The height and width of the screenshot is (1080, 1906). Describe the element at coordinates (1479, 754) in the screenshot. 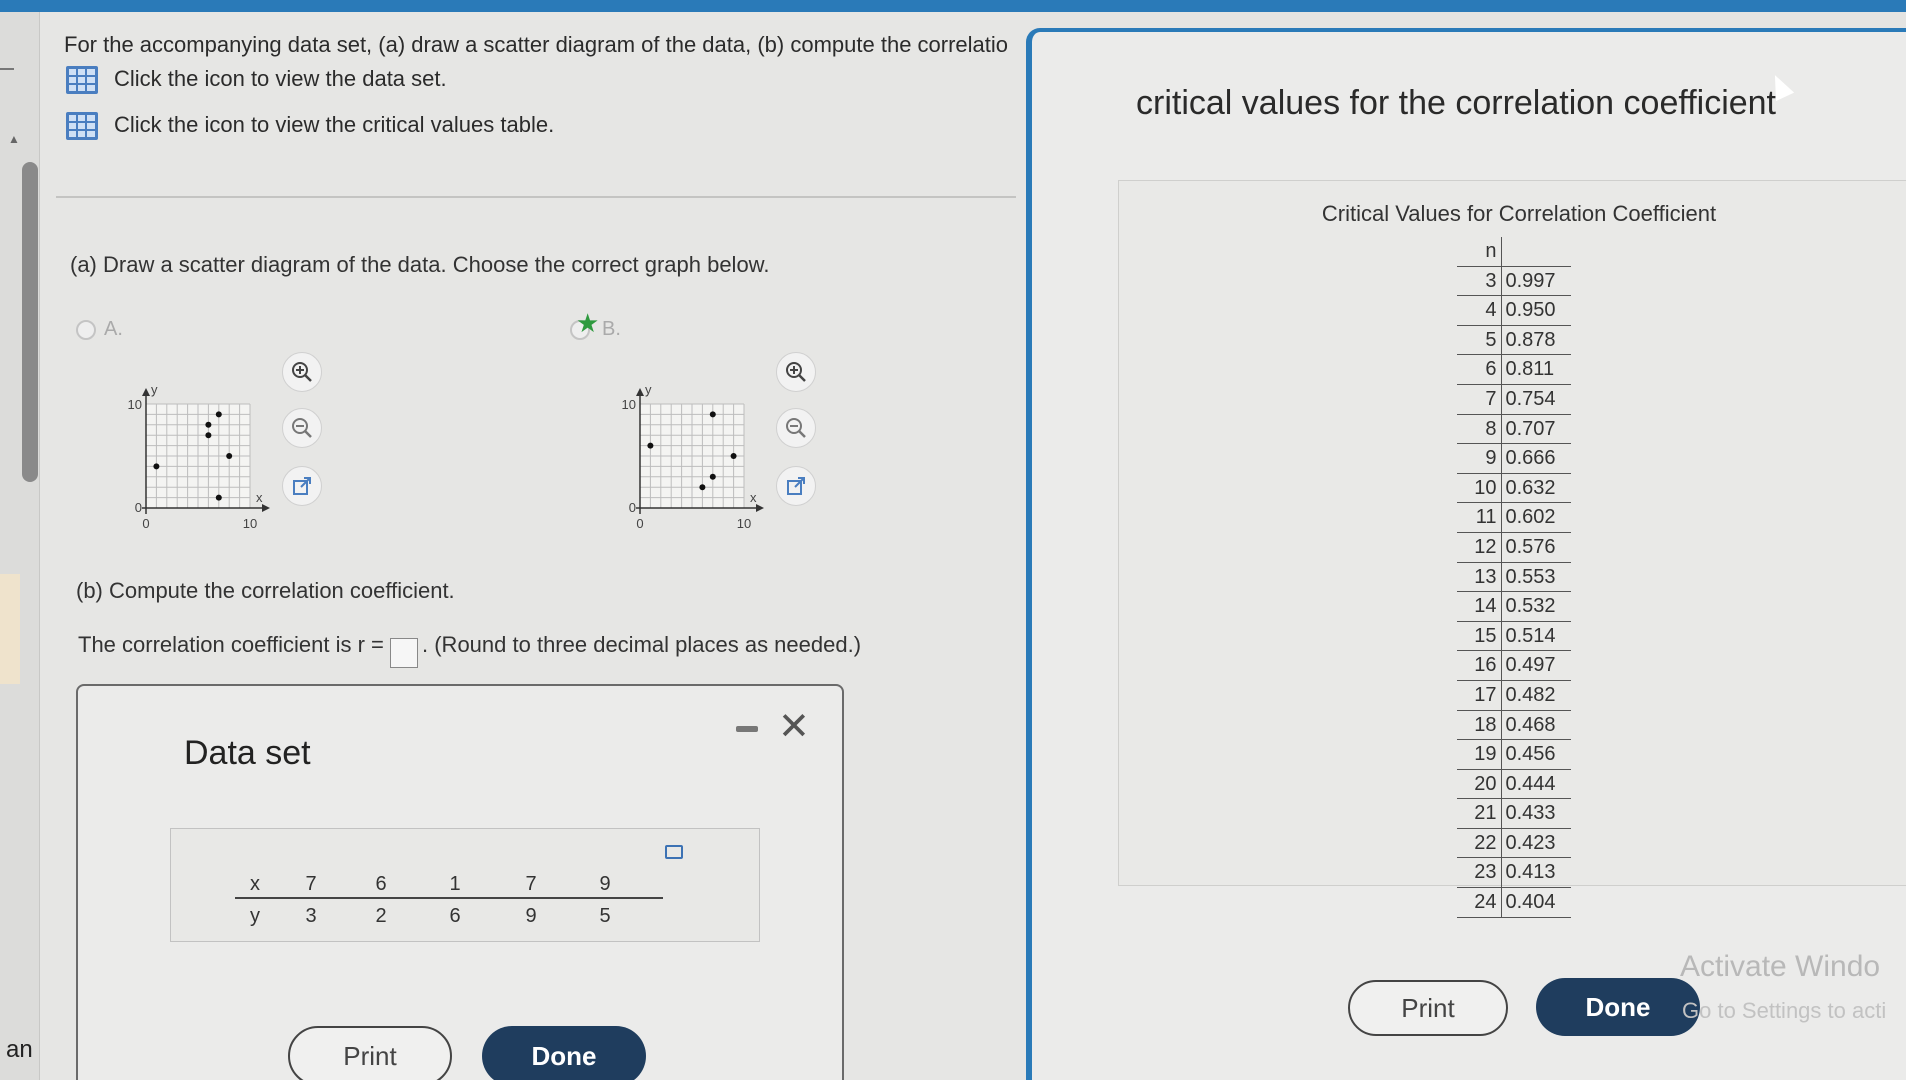

I see `n-cell: 19` at that location.